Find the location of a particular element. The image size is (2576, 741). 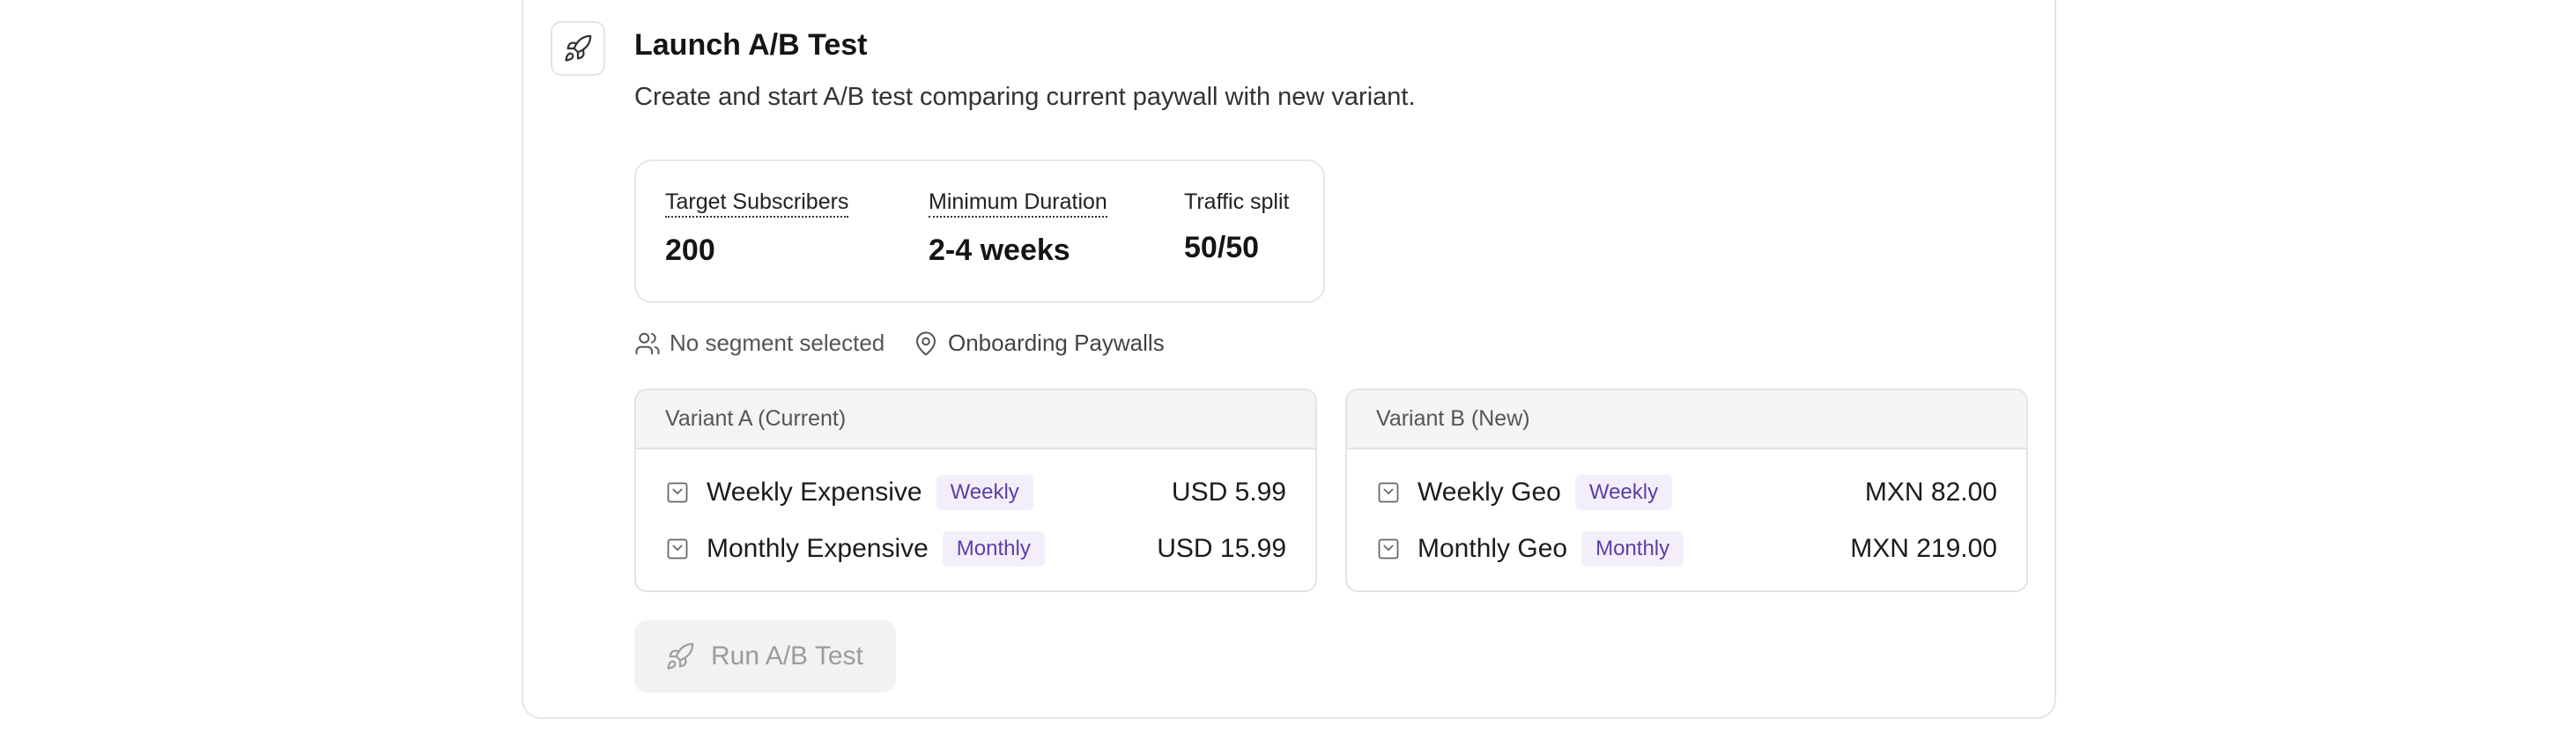

product-name: Weekly Geo is located at coordinates (1490, 492).